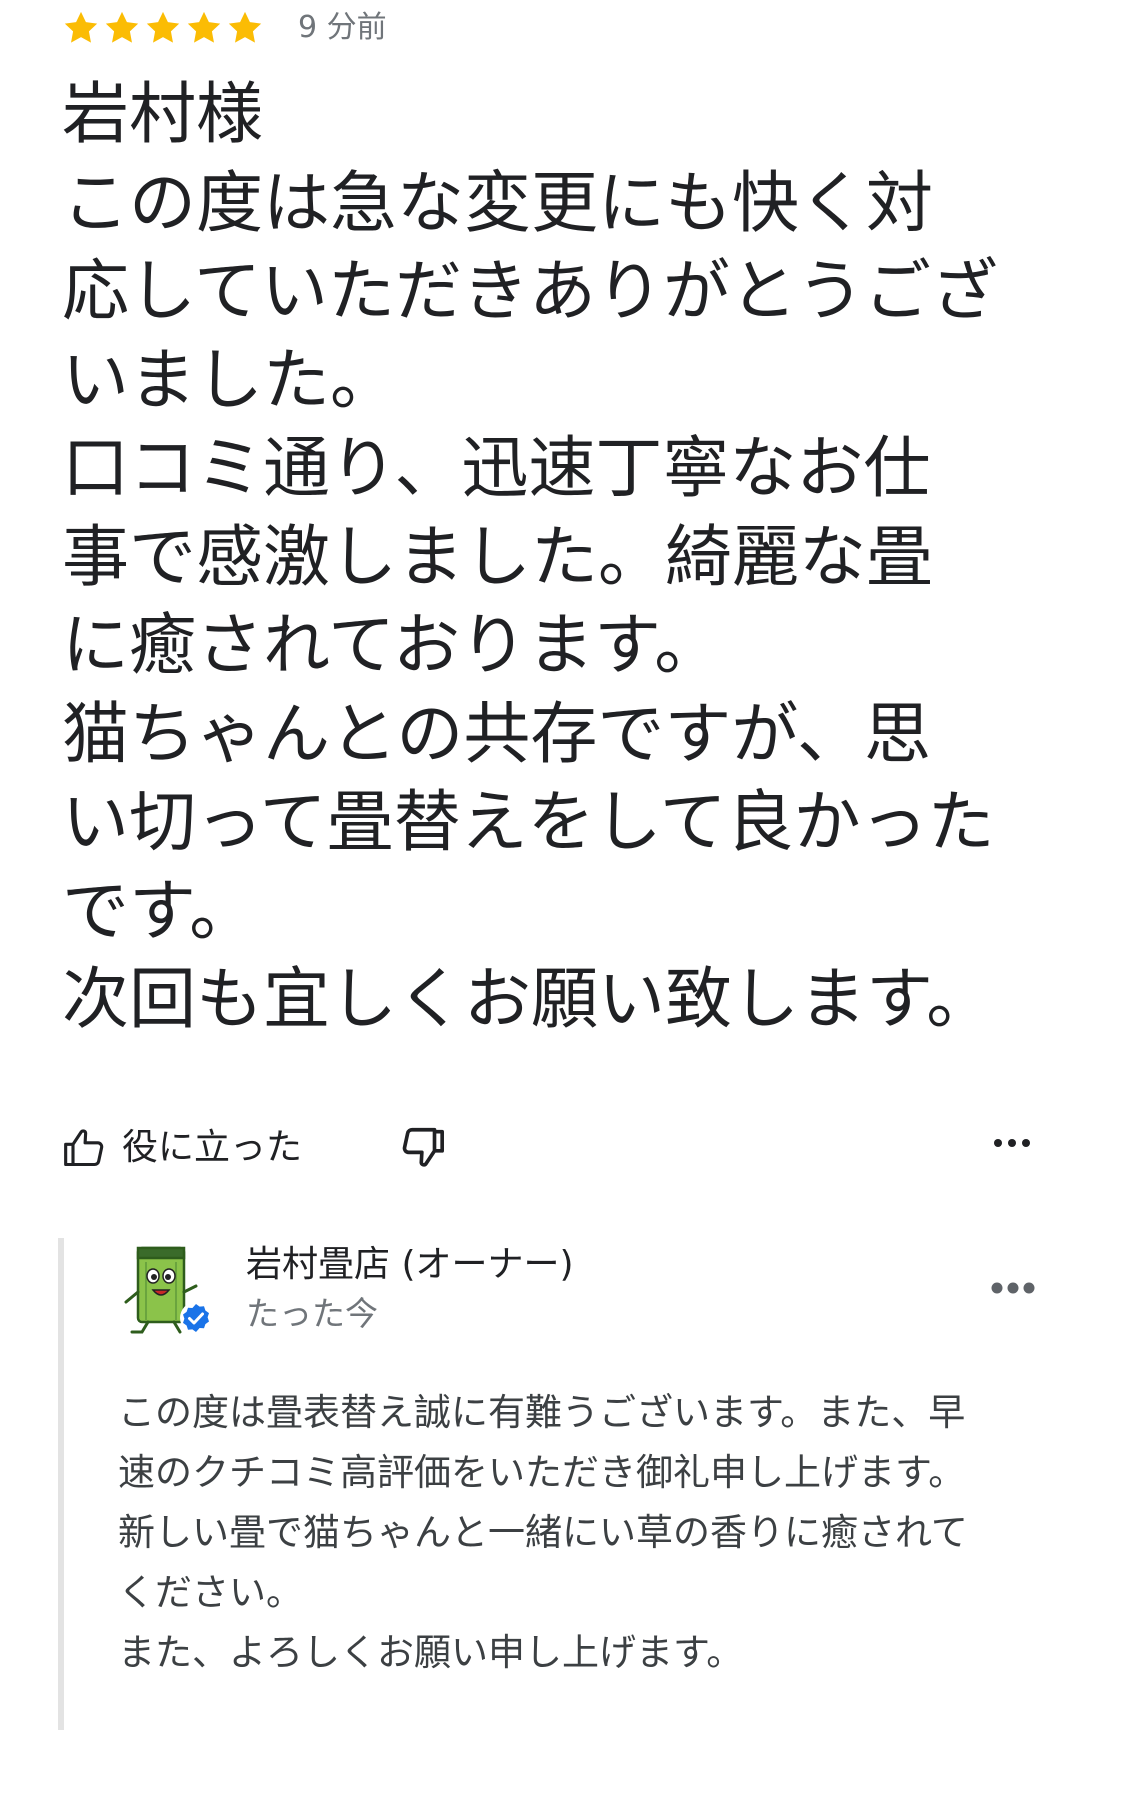 This screenshot has width=1125, height=1793. Describe the element at coordinates (496, 733) in the screenshot. I see `review-text-line: 猫ちゃんとの共存ですが、思` at that location.